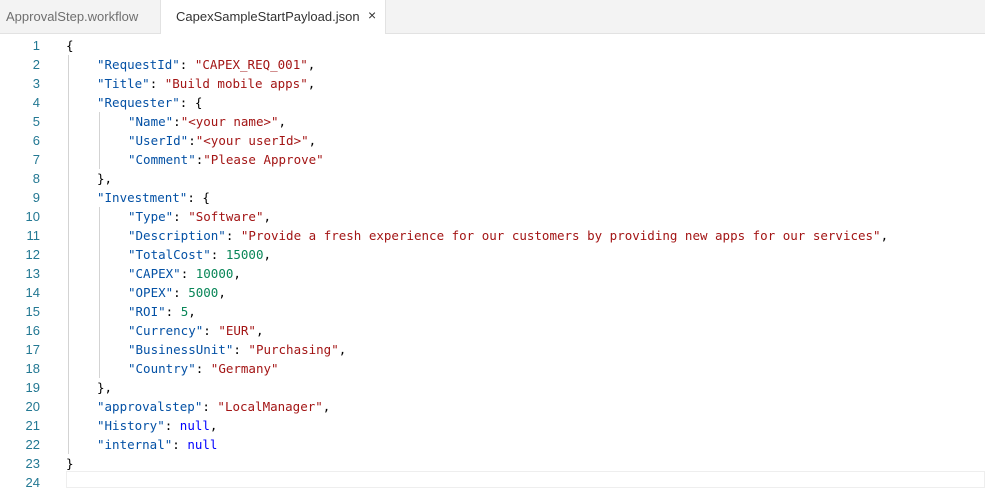  Describe the element at coordinates (36, 64) in the screenshot. I see `line-number: 2` at that location.